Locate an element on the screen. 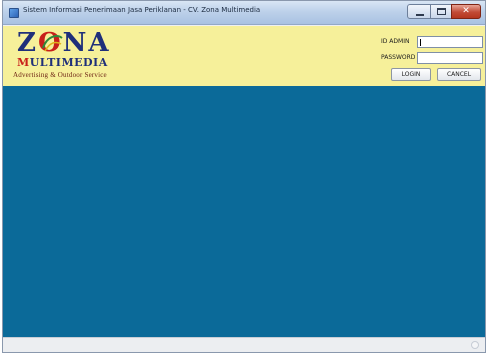 The image size is (486, 353). maximize-button is located at coordinates (441, 11).